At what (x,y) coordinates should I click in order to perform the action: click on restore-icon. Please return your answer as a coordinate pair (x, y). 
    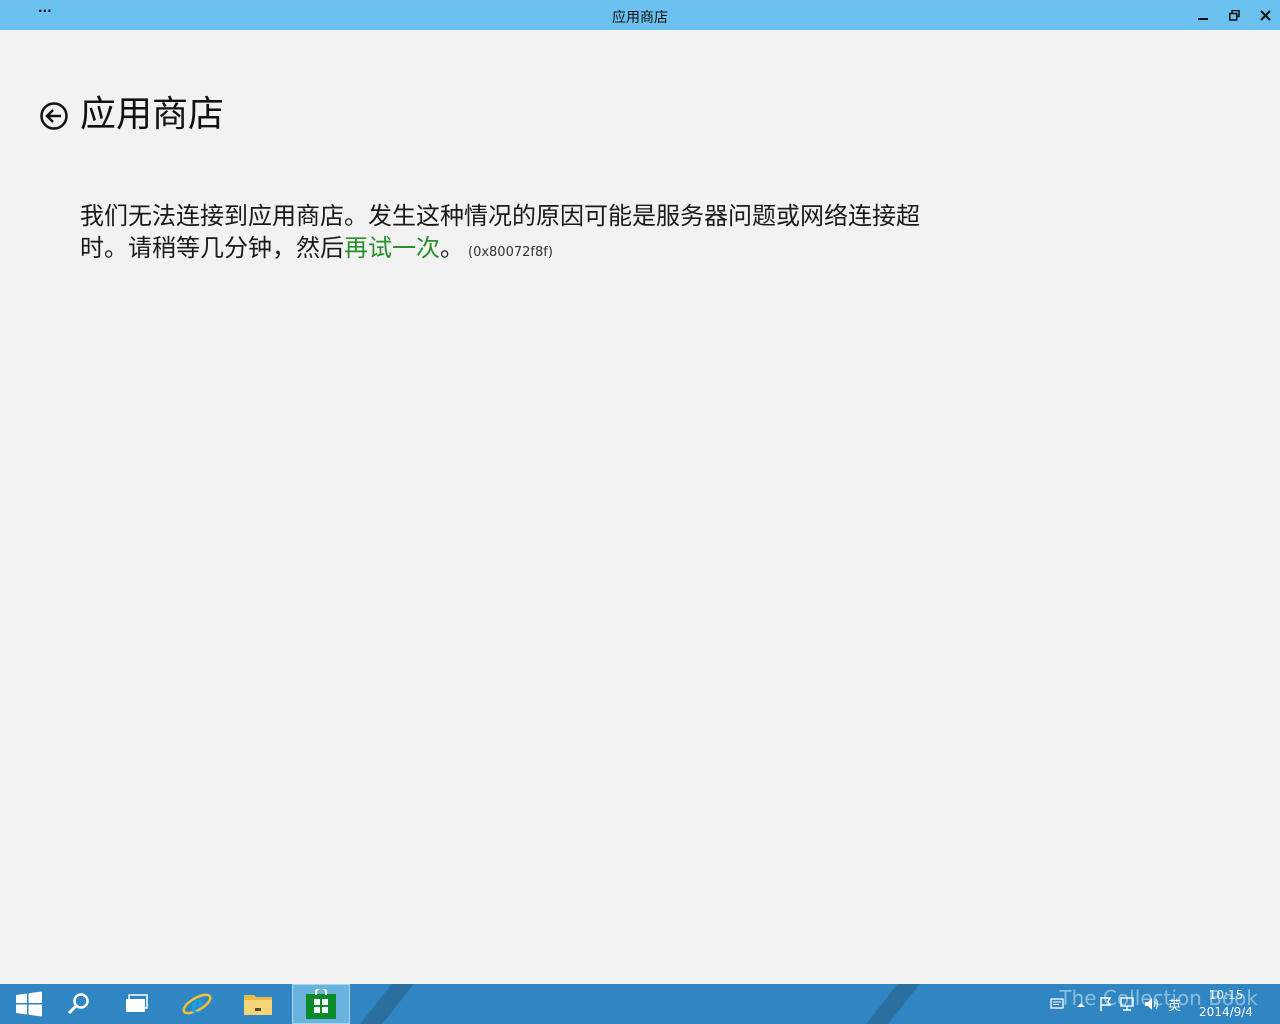
    Looking at the image, I should click on (1234, 15).